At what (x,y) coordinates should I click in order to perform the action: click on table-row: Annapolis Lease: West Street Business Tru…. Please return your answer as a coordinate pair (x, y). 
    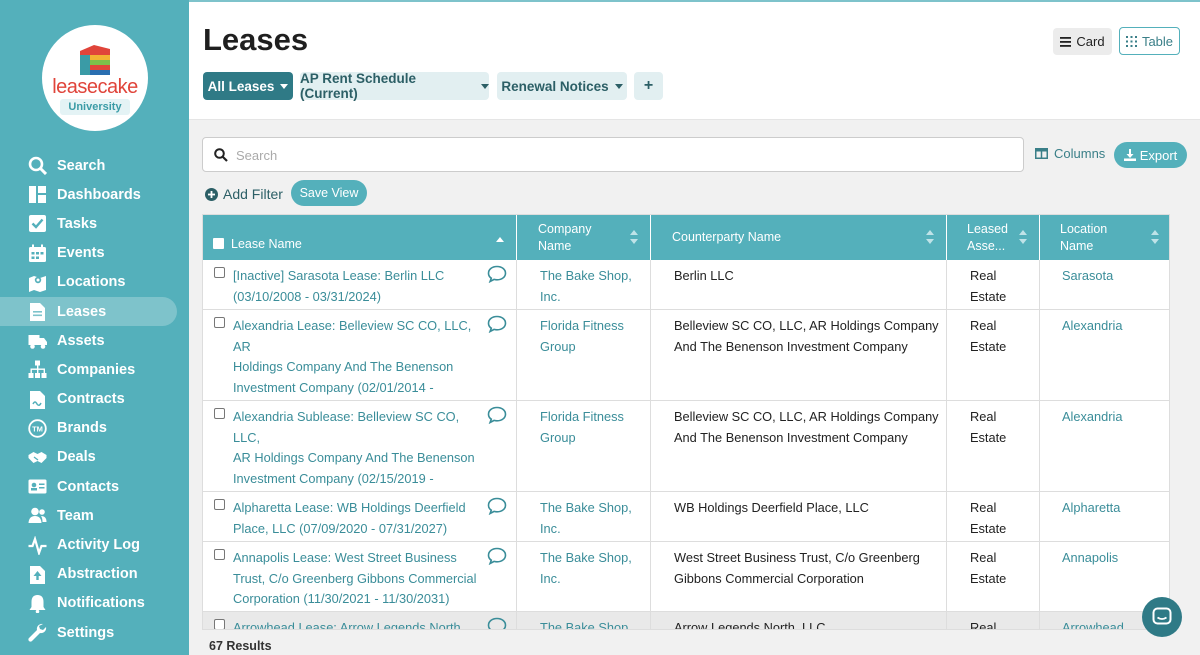
    Looking at the image, I should click on (686, 577).